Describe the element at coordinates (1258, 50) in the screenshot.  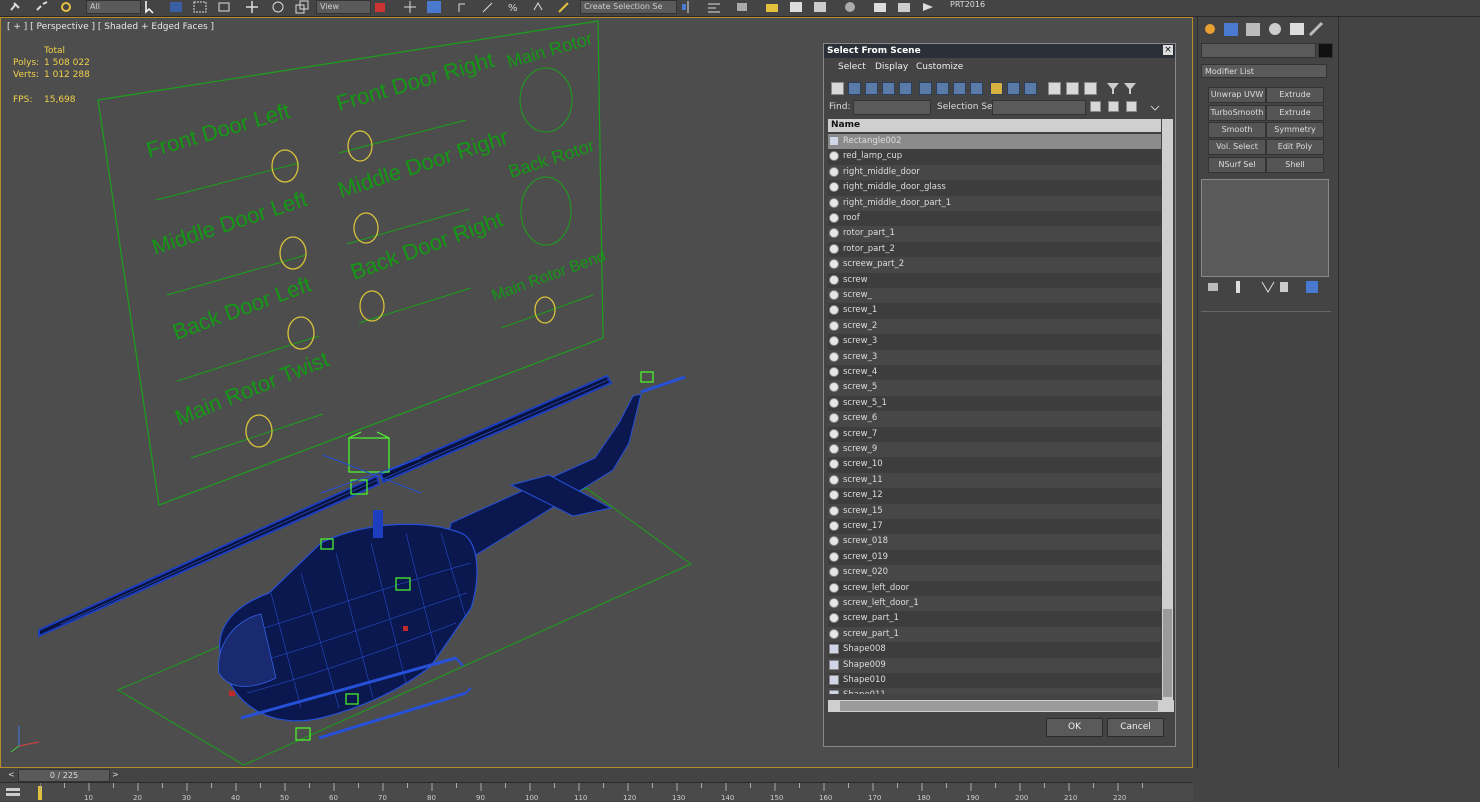
I see `object-name-field` at that location.